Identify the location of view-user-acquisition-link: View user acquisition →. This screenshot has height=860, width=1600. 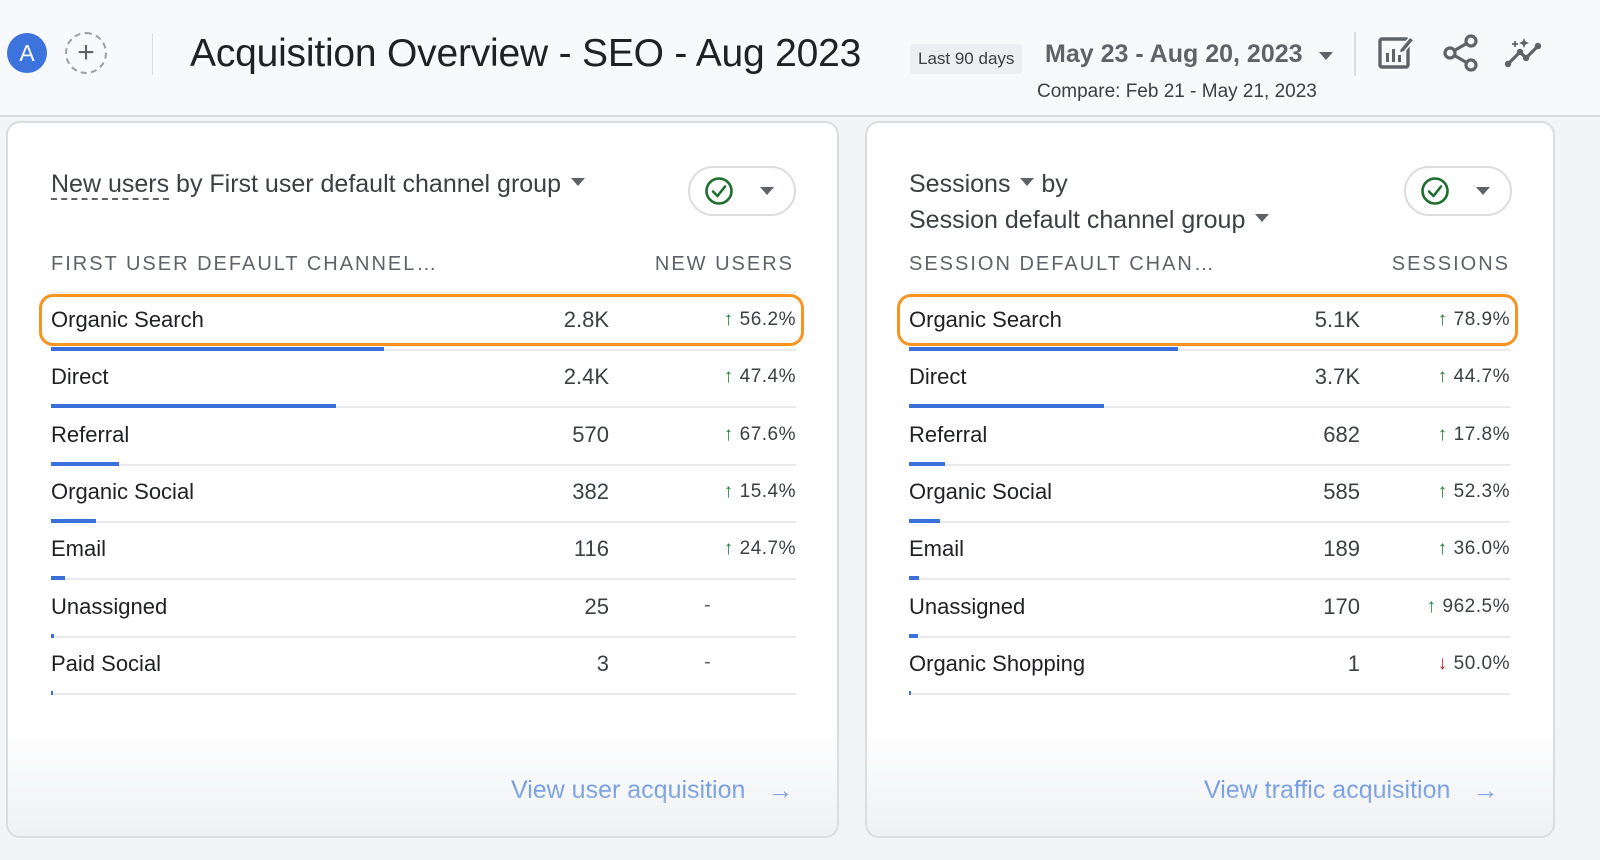
(652, 790).